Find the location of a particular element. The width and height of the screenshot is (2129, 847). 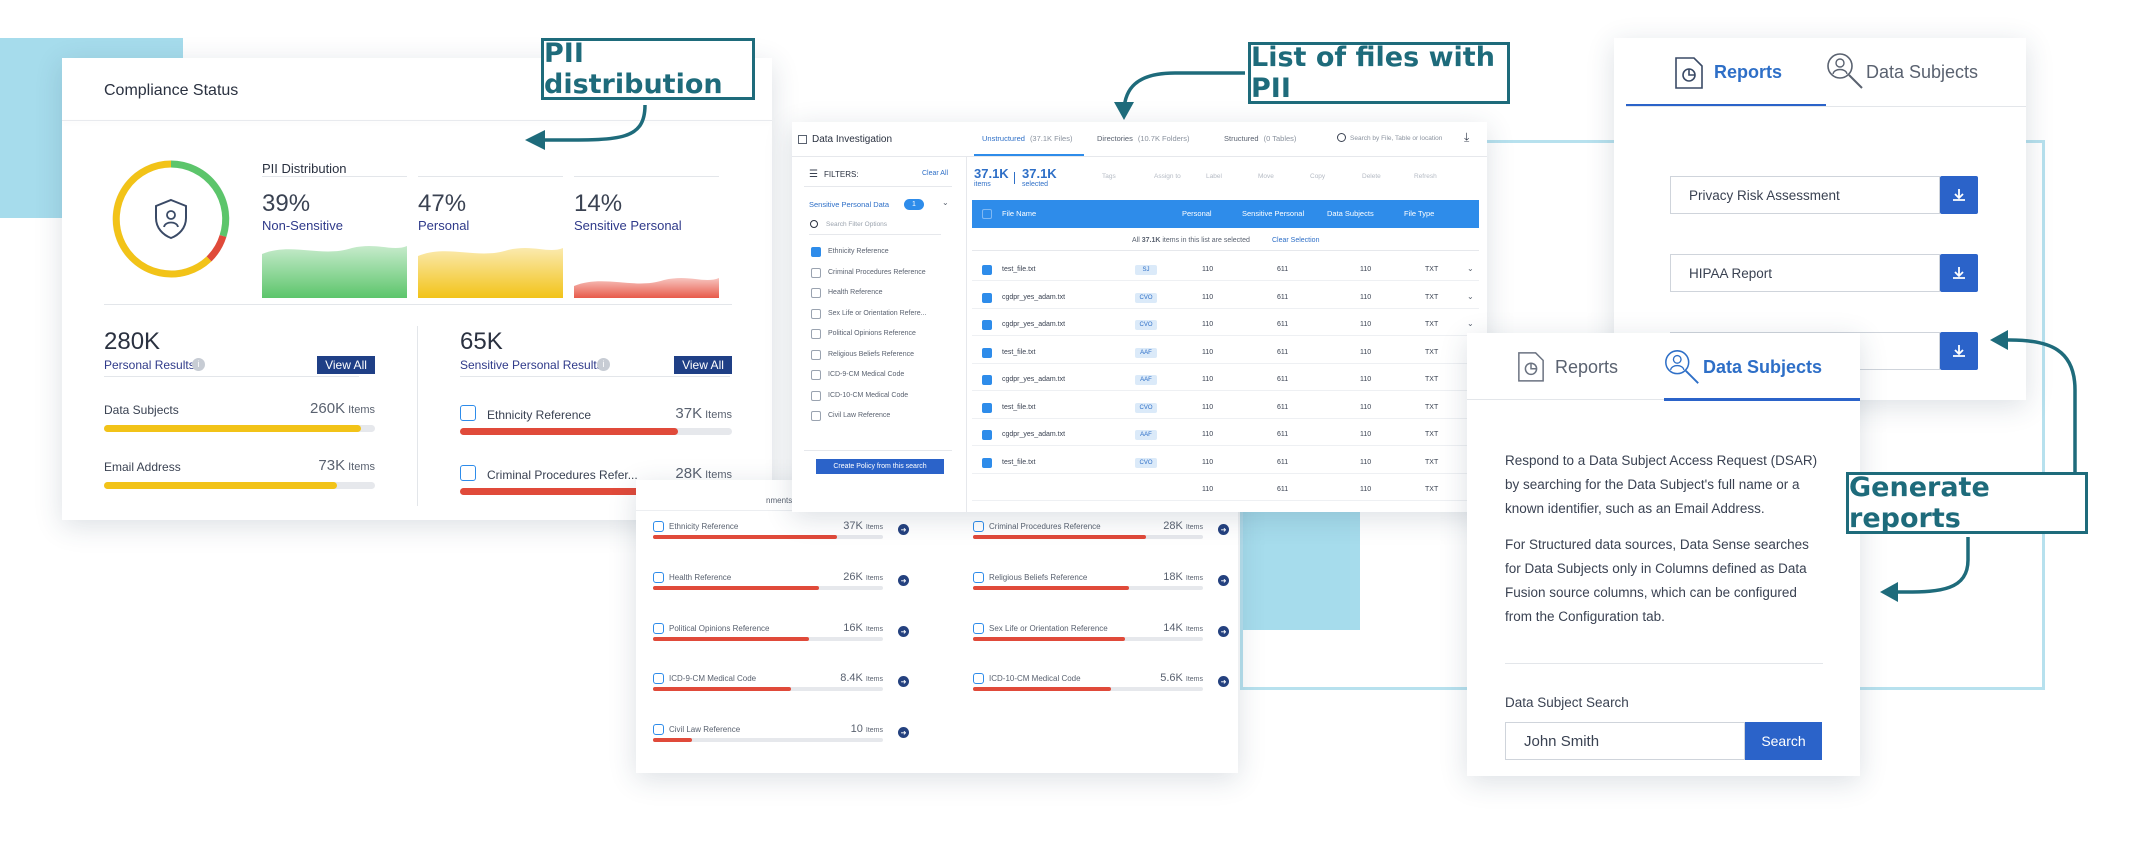

callout-list-of-files: List of files with PII is located at coordinates (1379, 73).